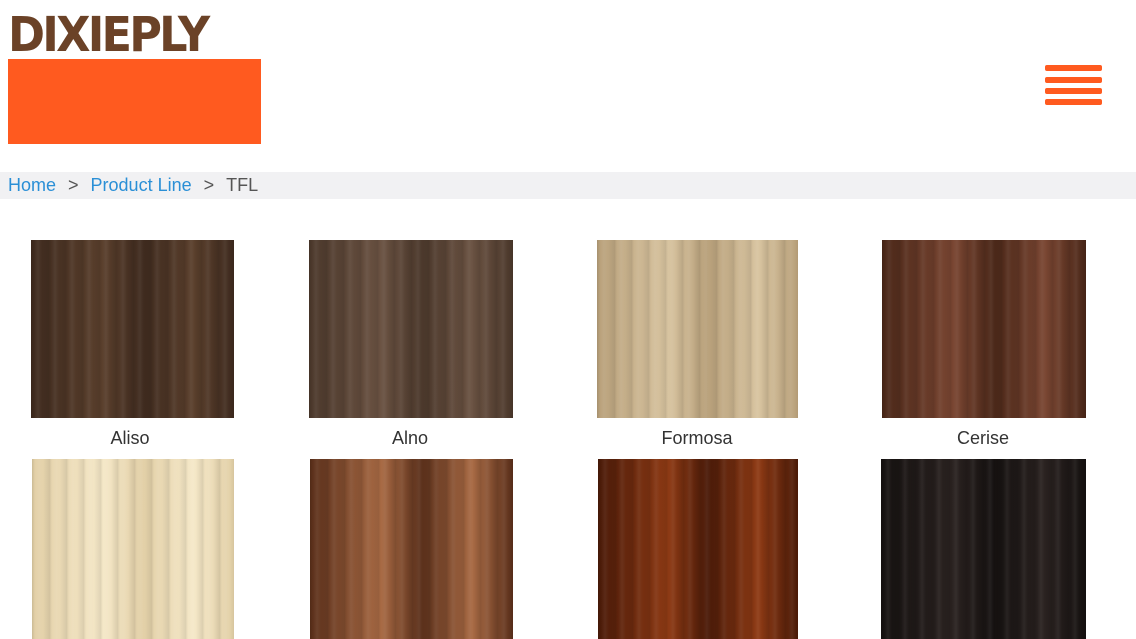  What do you see at coordinates (983, 438) in the screenshot?
I see `product-name: Cerise` at bounding box center [983, 438].